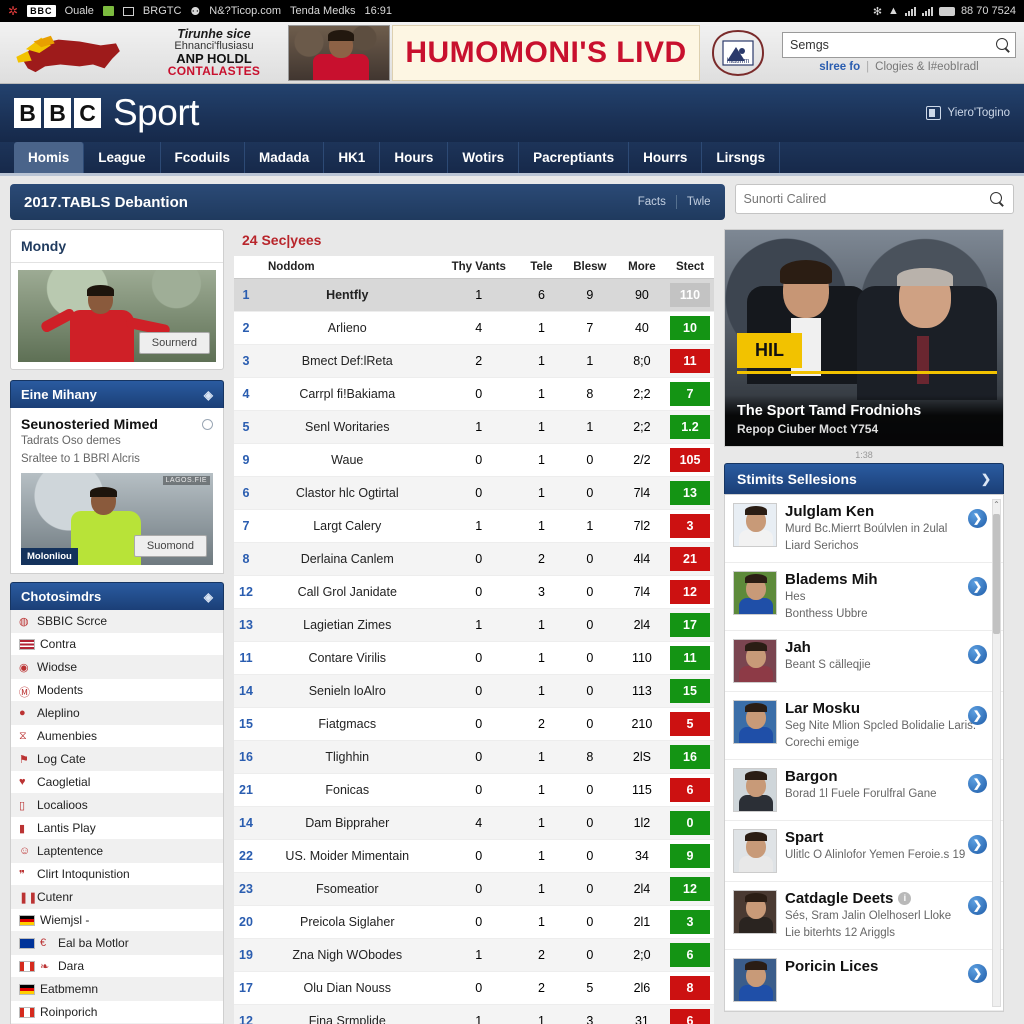 This screenshot has height=1024, width=1024. I want to click on nav-tab-6: Wotirs, so click(484, 157).